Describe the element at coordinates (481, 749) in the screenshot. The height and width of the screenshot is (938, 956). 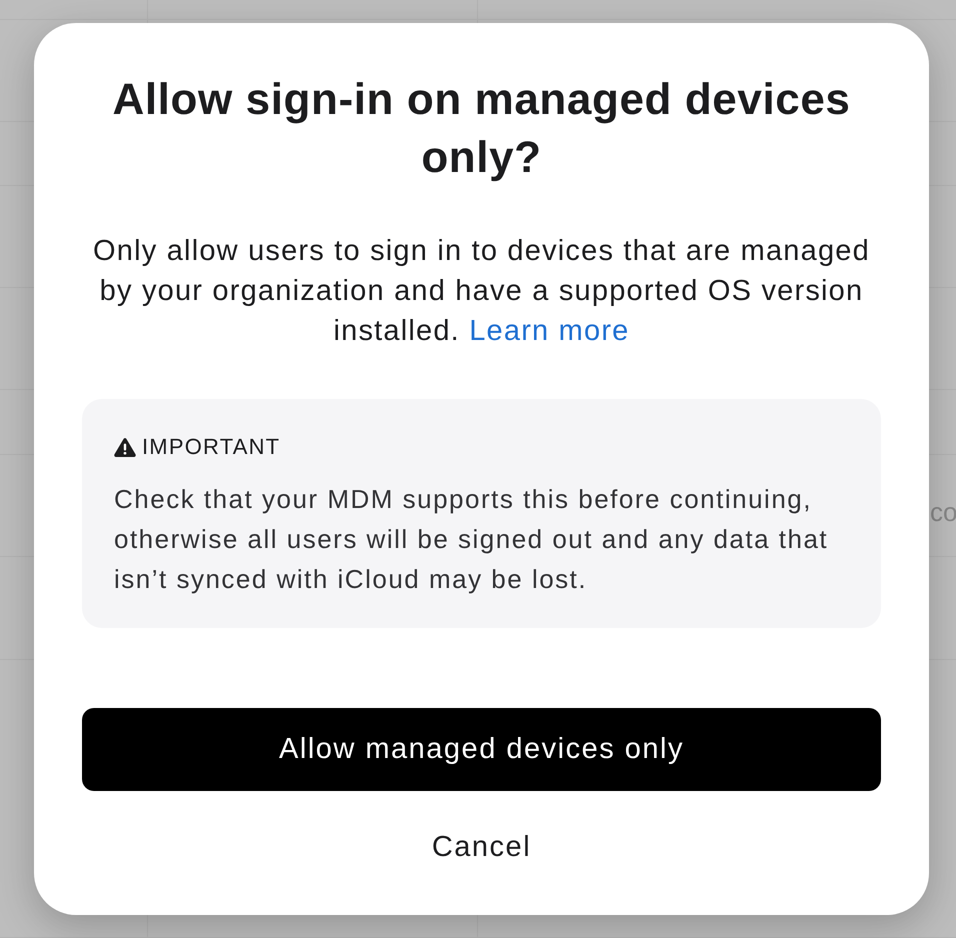
I see `confirm-button: Allow managed devices only` at that location.